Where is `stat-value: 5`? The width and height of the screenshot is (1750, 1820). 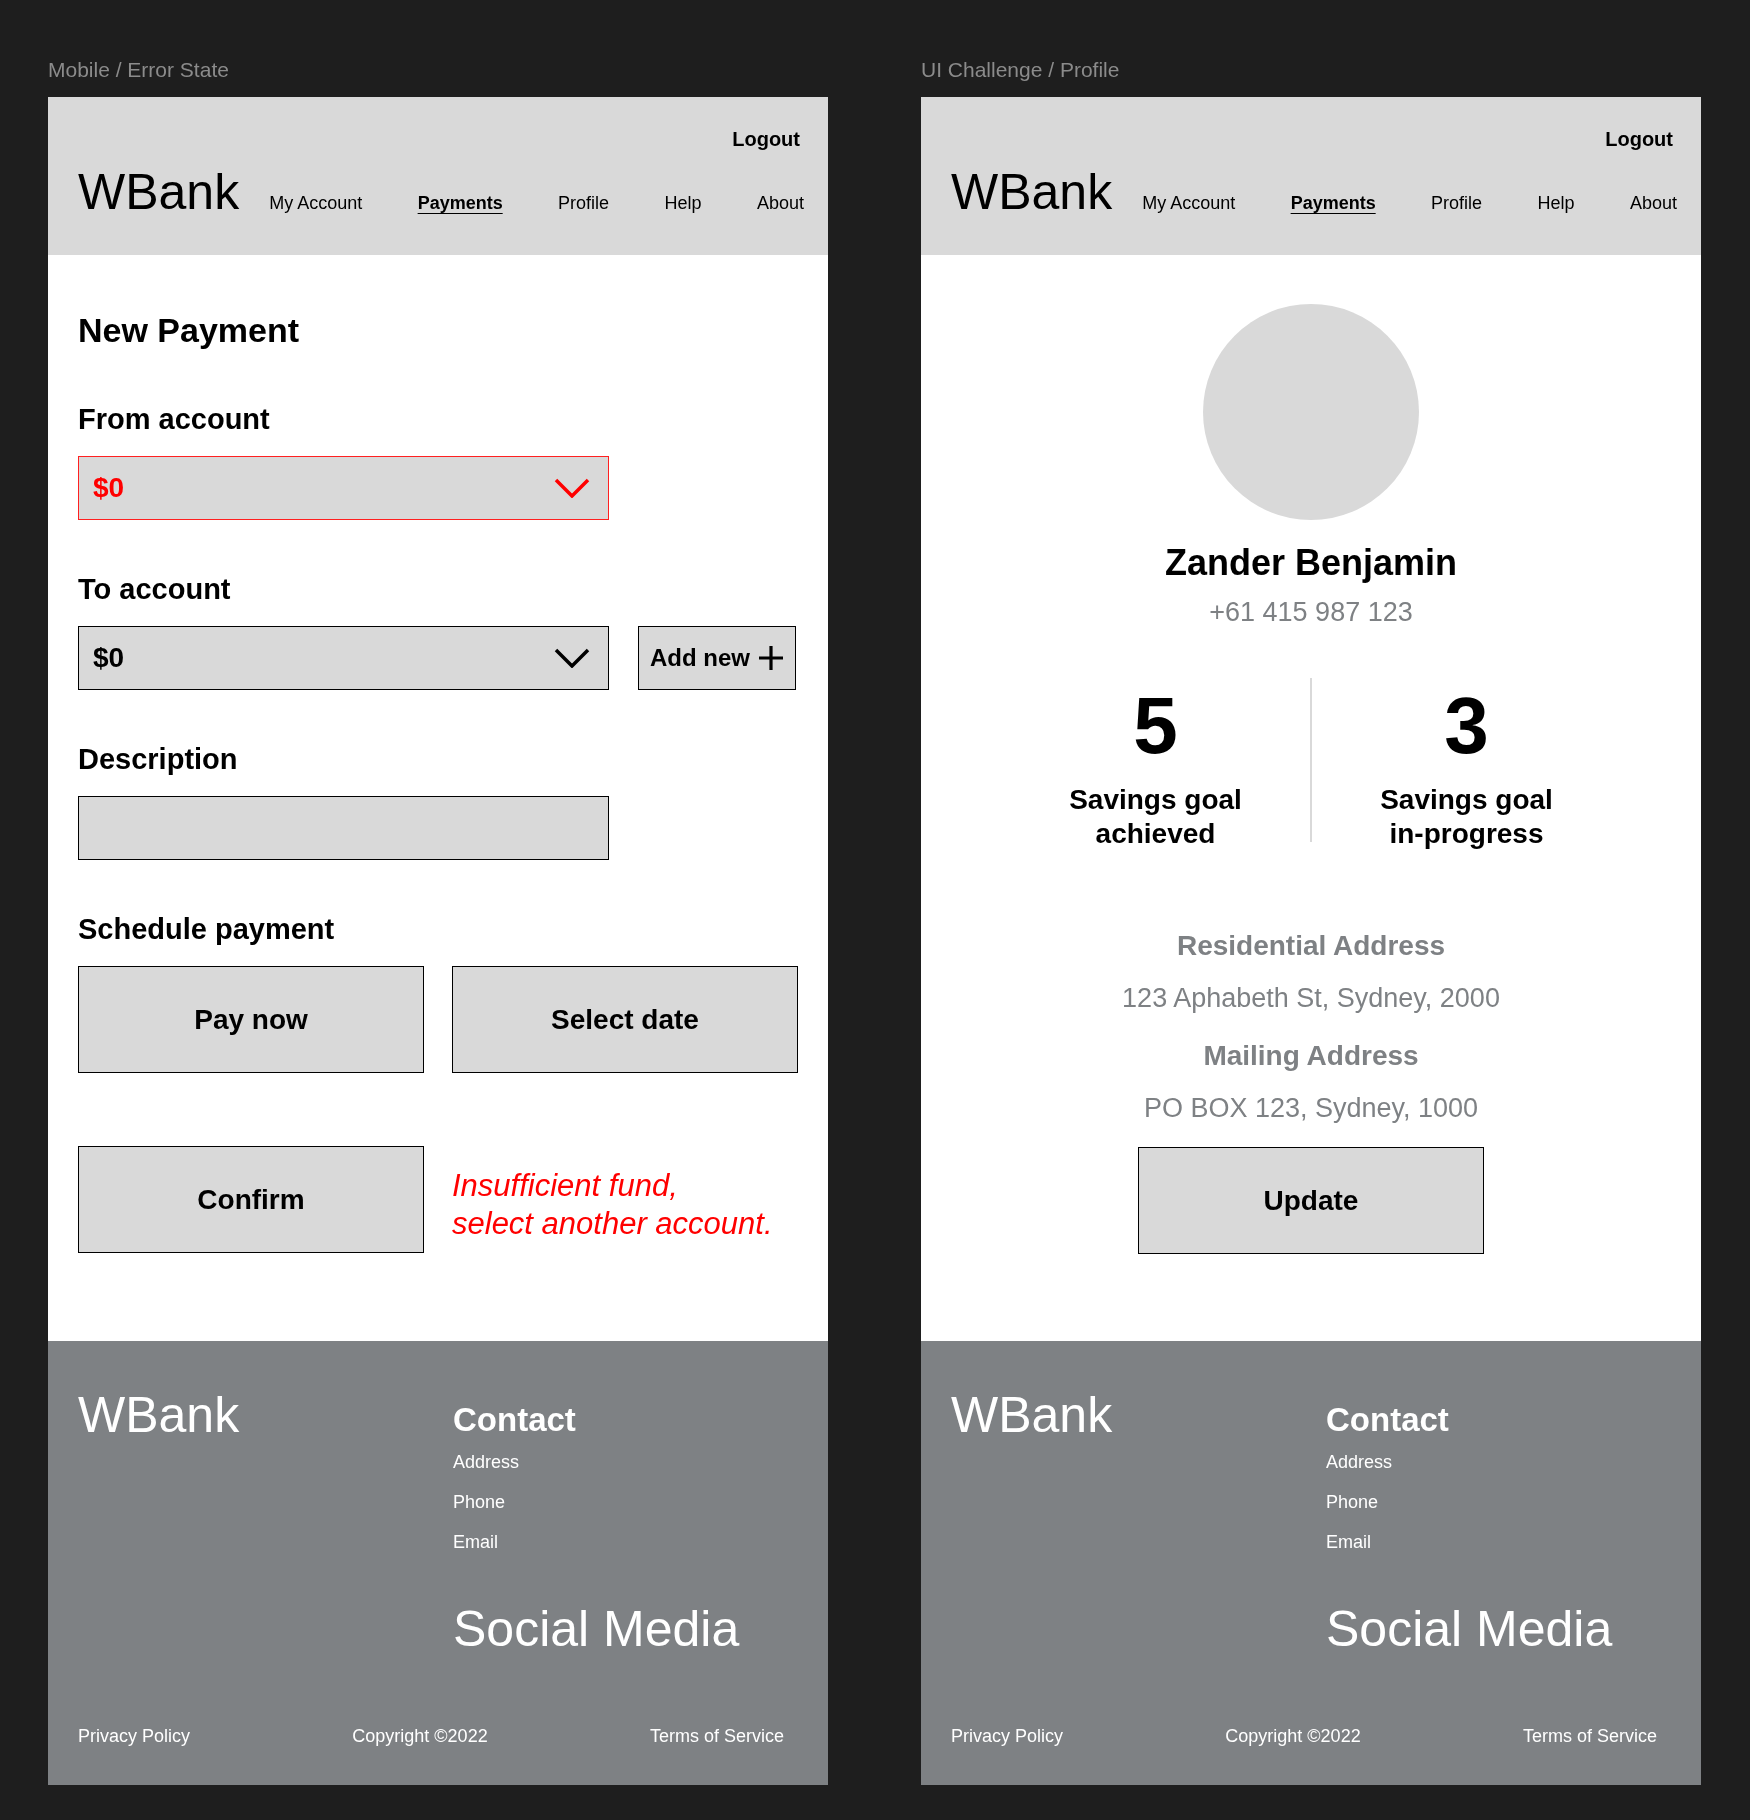 stat-value: 5 is located at coordinates (1155, 726).